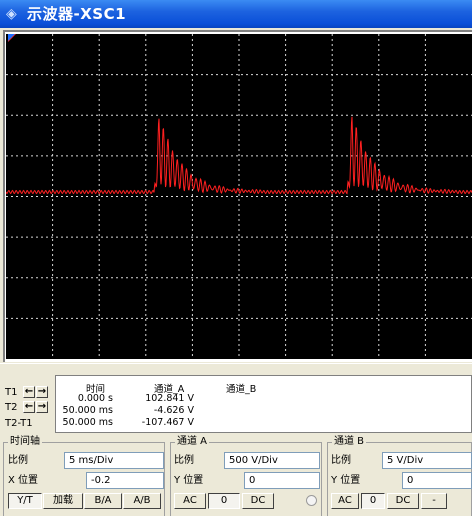 The width and height of the screenshot is (472, 516). Describe the element at coordinates (173, 410) in the screenshot. I see `readout-t2-a: -4.626 V` at that location.